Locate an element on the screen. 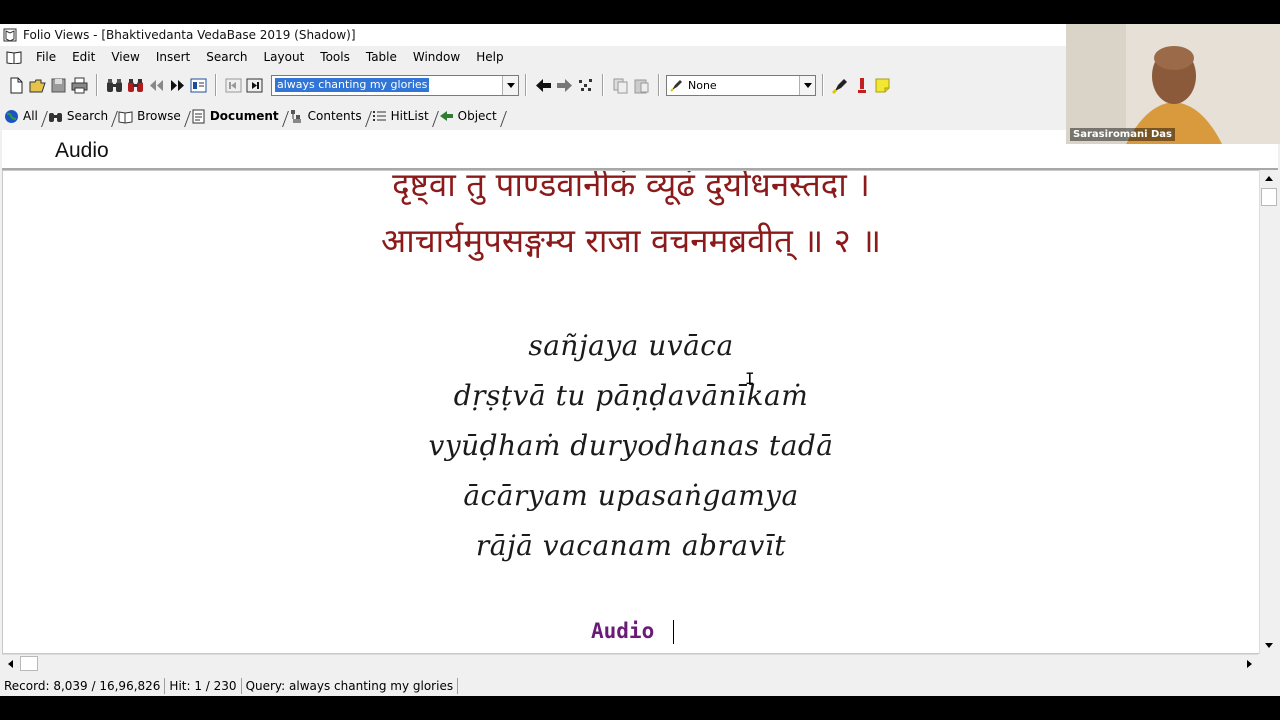 The height and width of the screenshot is (720, 1280). menu-help: Help is located at coordinates (489, 57).